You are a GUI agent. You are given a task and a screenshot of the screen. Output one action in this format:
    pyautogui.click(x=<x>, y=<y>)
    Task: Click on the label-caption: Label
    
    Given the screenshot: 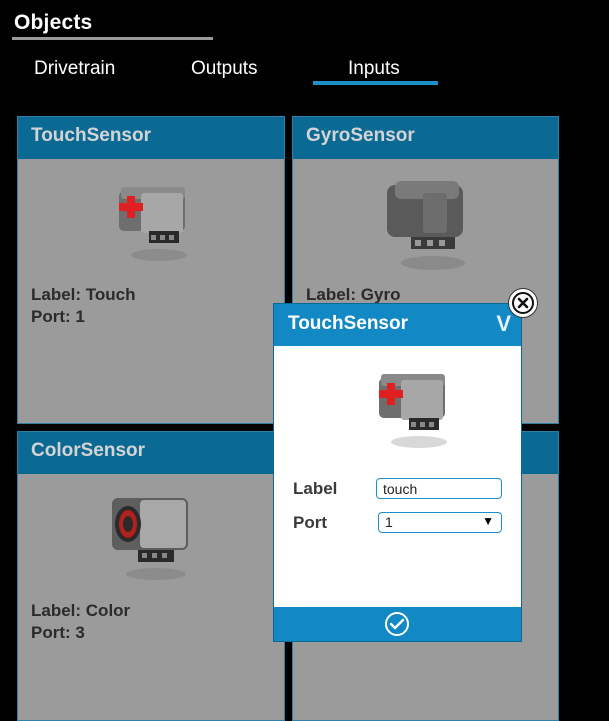 What is the action you would take?
    pyautogui.click(x=315, y=488)
    